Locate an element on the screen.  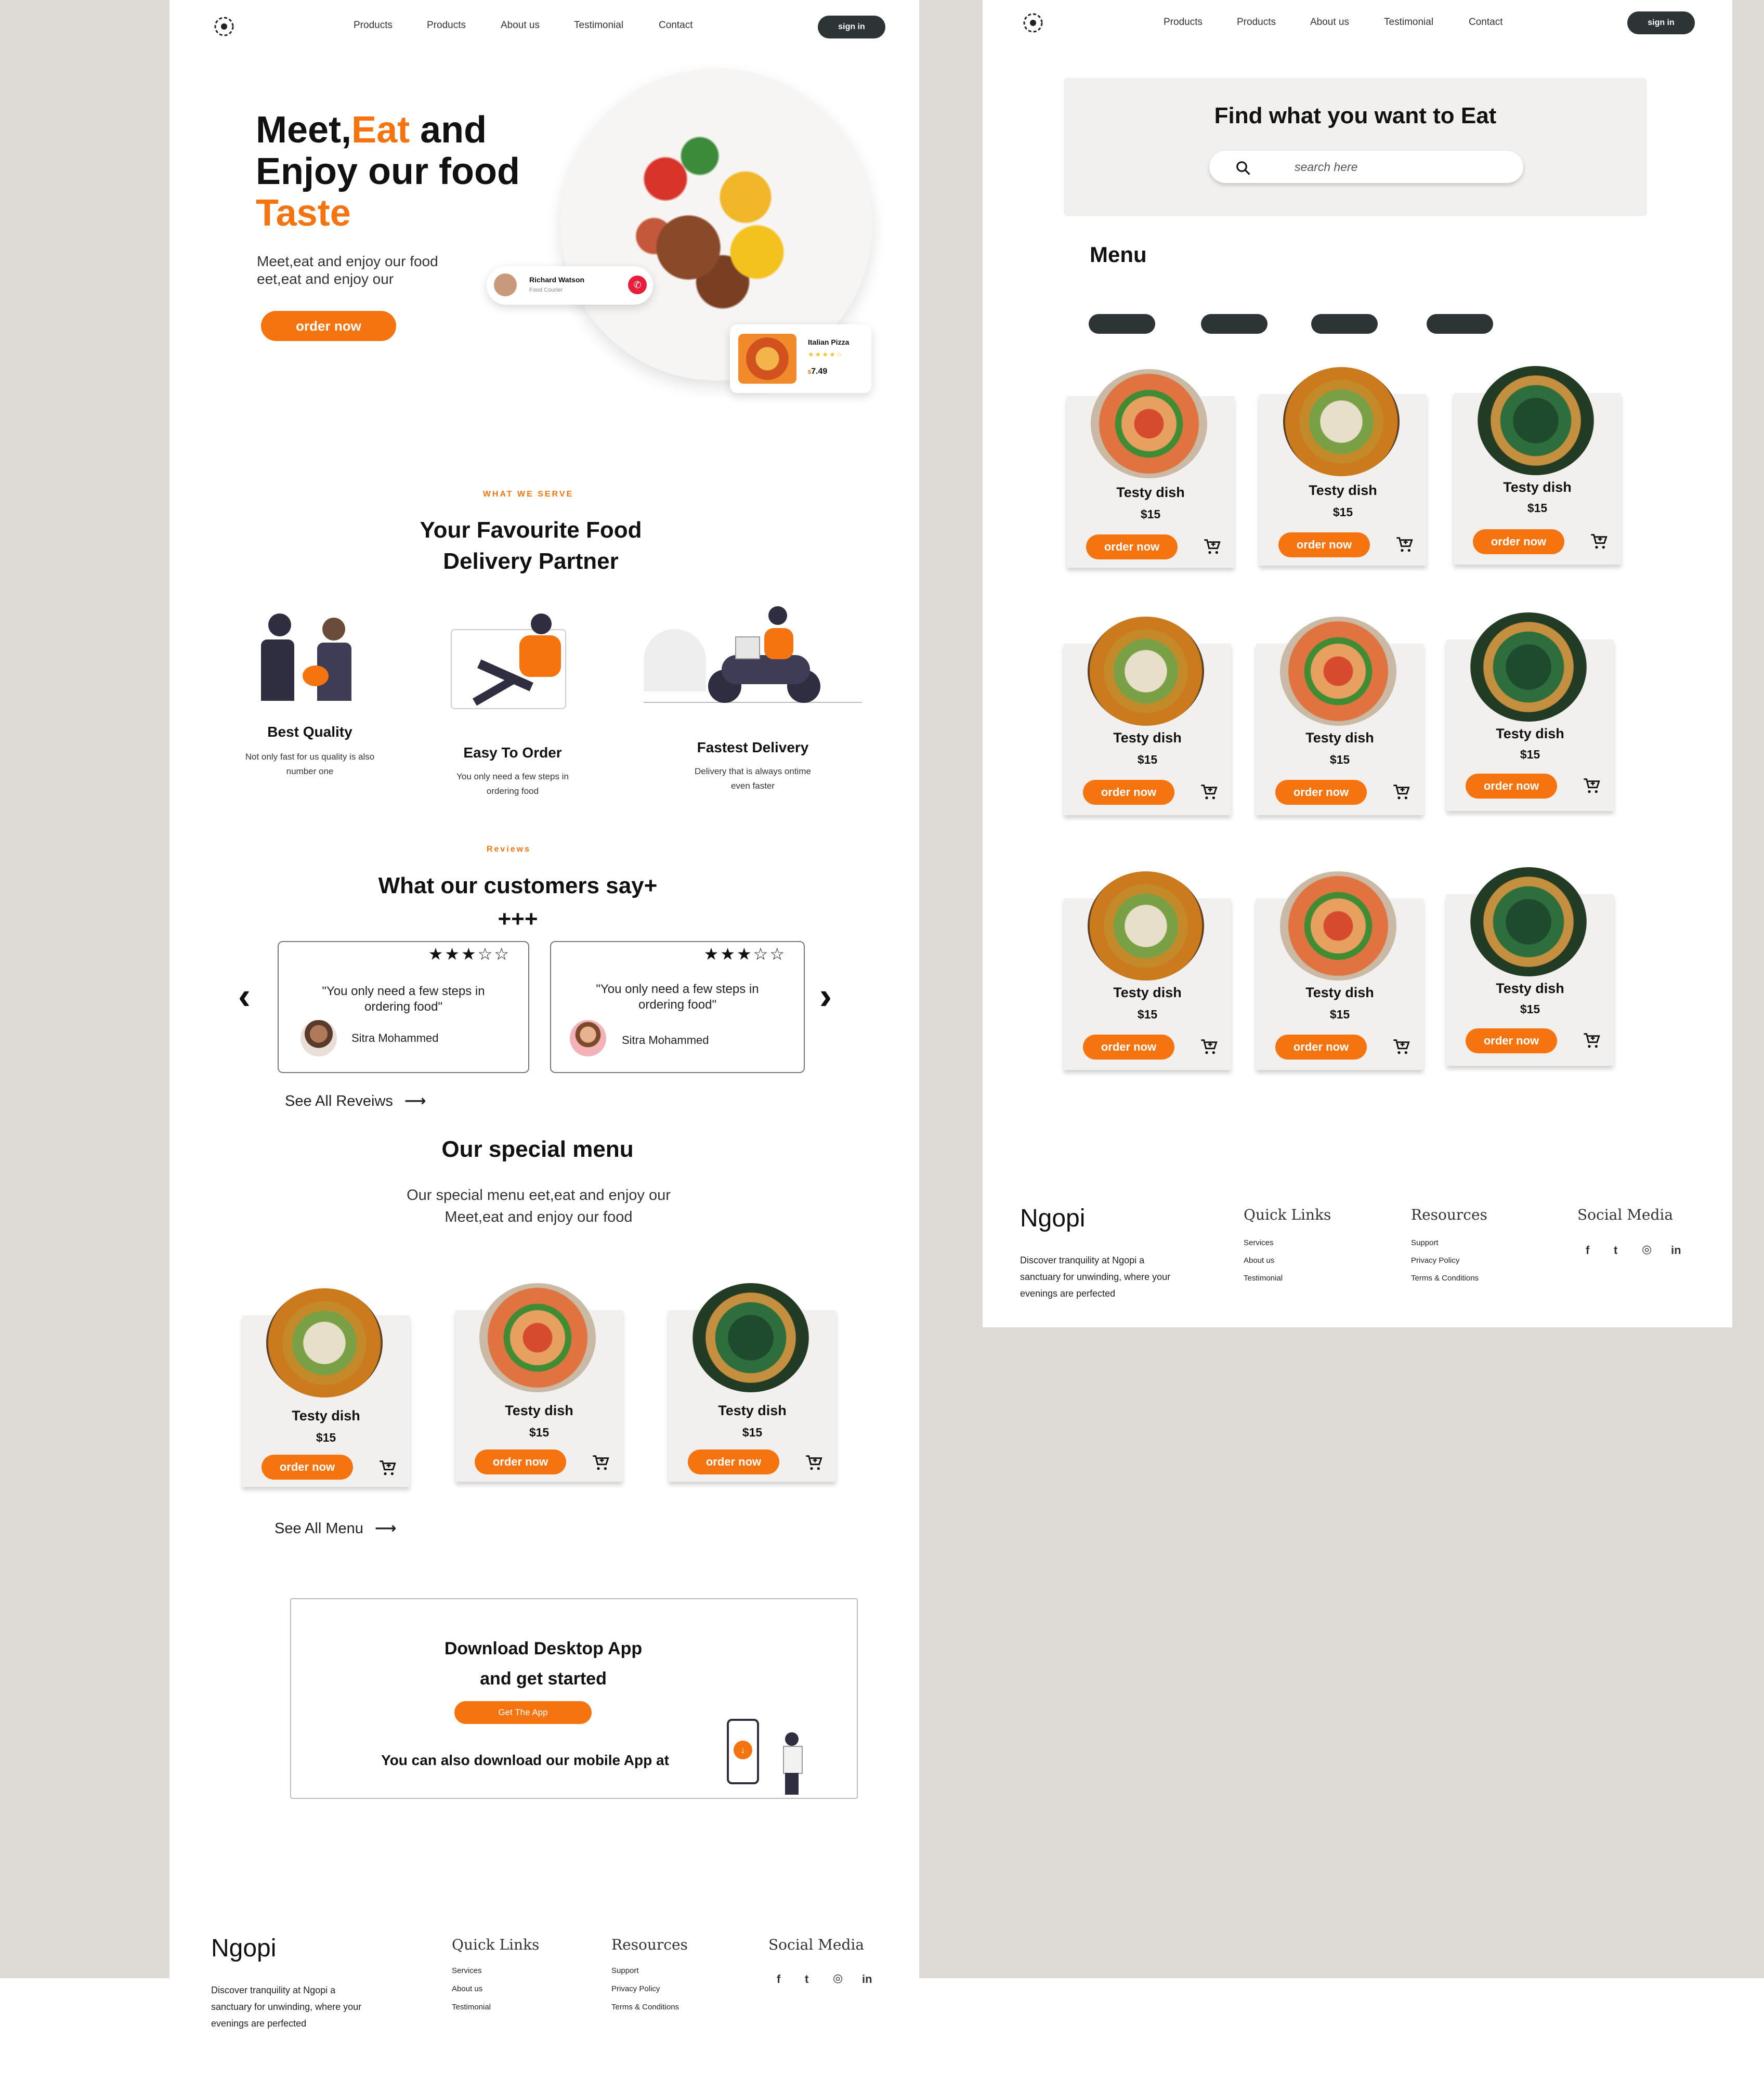
see-all-reviews-link: See All Reveiws ⟶ is located at coordinates (355, 1101).